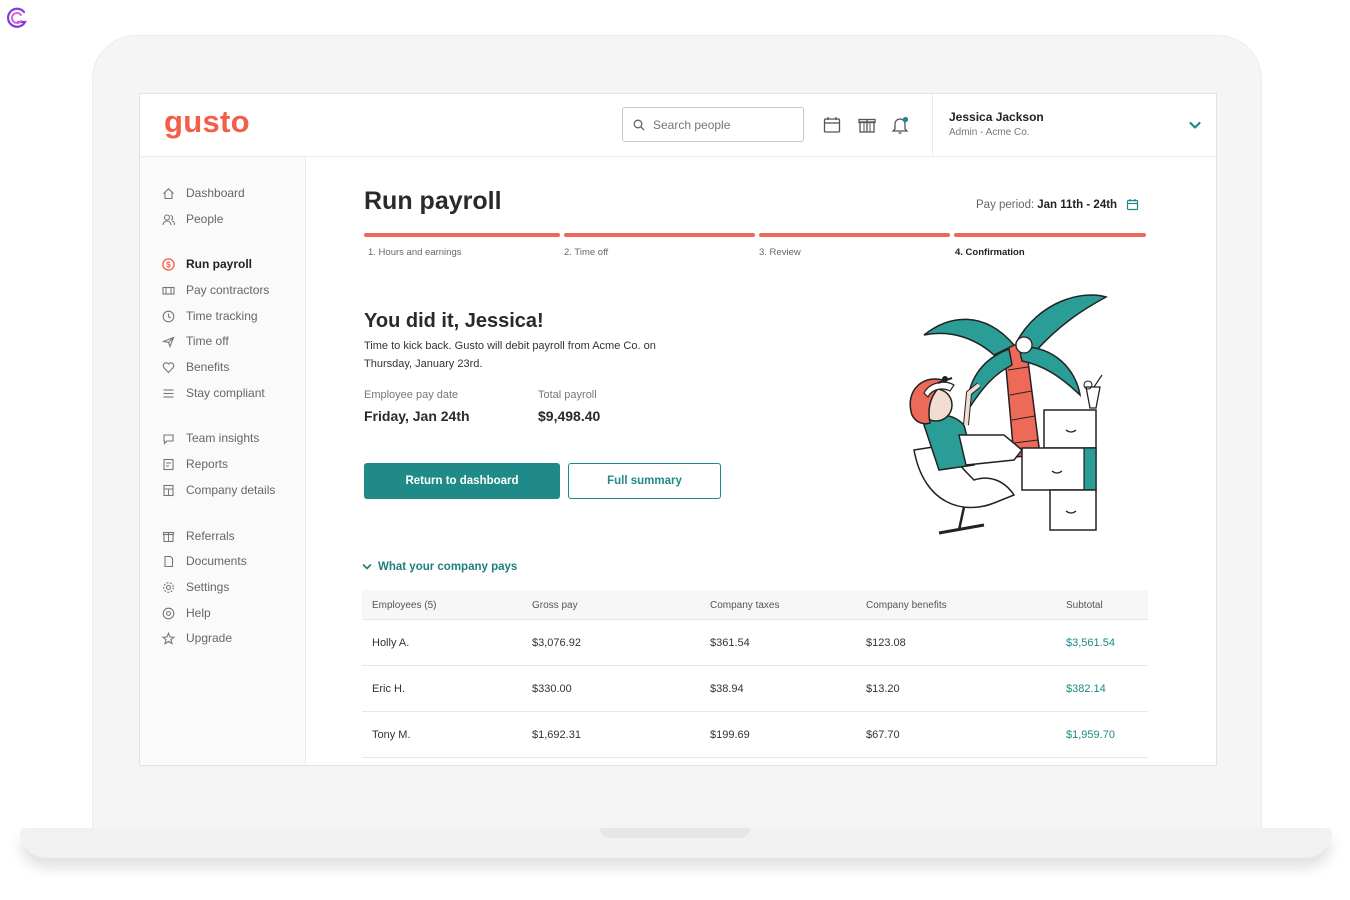 The width and height of the screenshot is (1350, 900). Describe the element at coordinates (639, 124) in the screenshot. I see `search-icon` at that location.